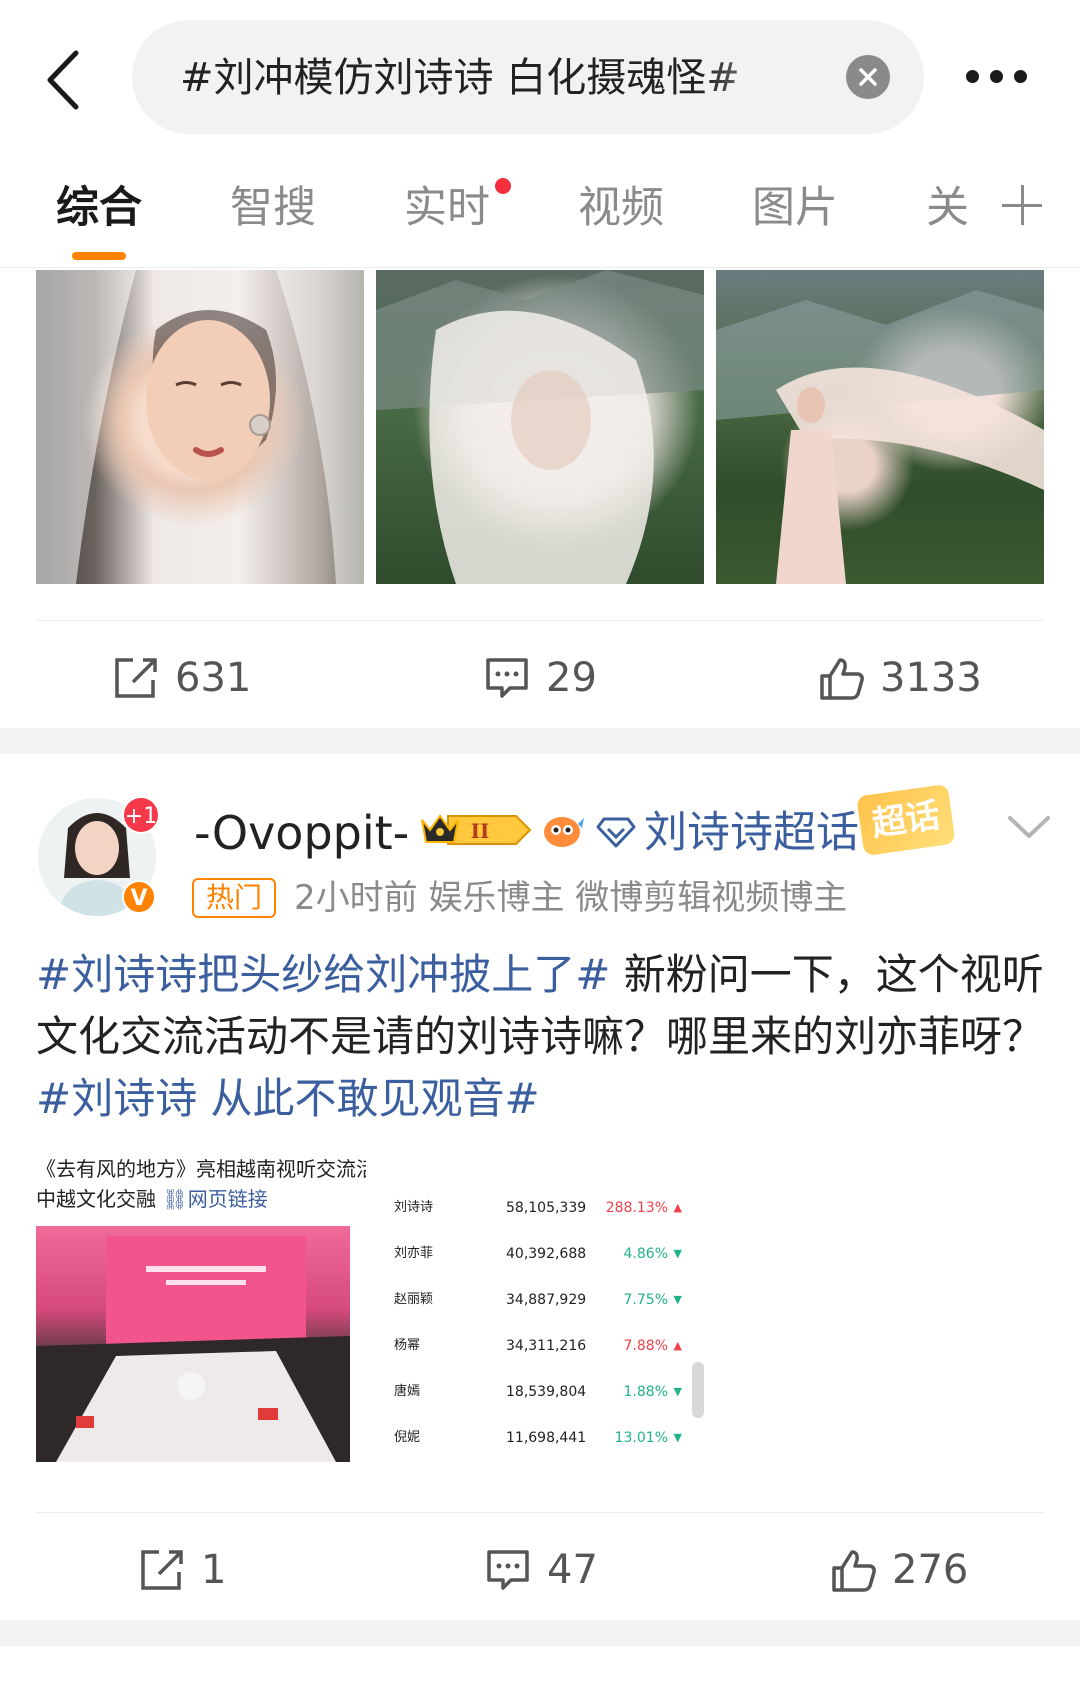 The image size is (1080, 1681). I want to click on comment-button: 29, so click(549, 678).